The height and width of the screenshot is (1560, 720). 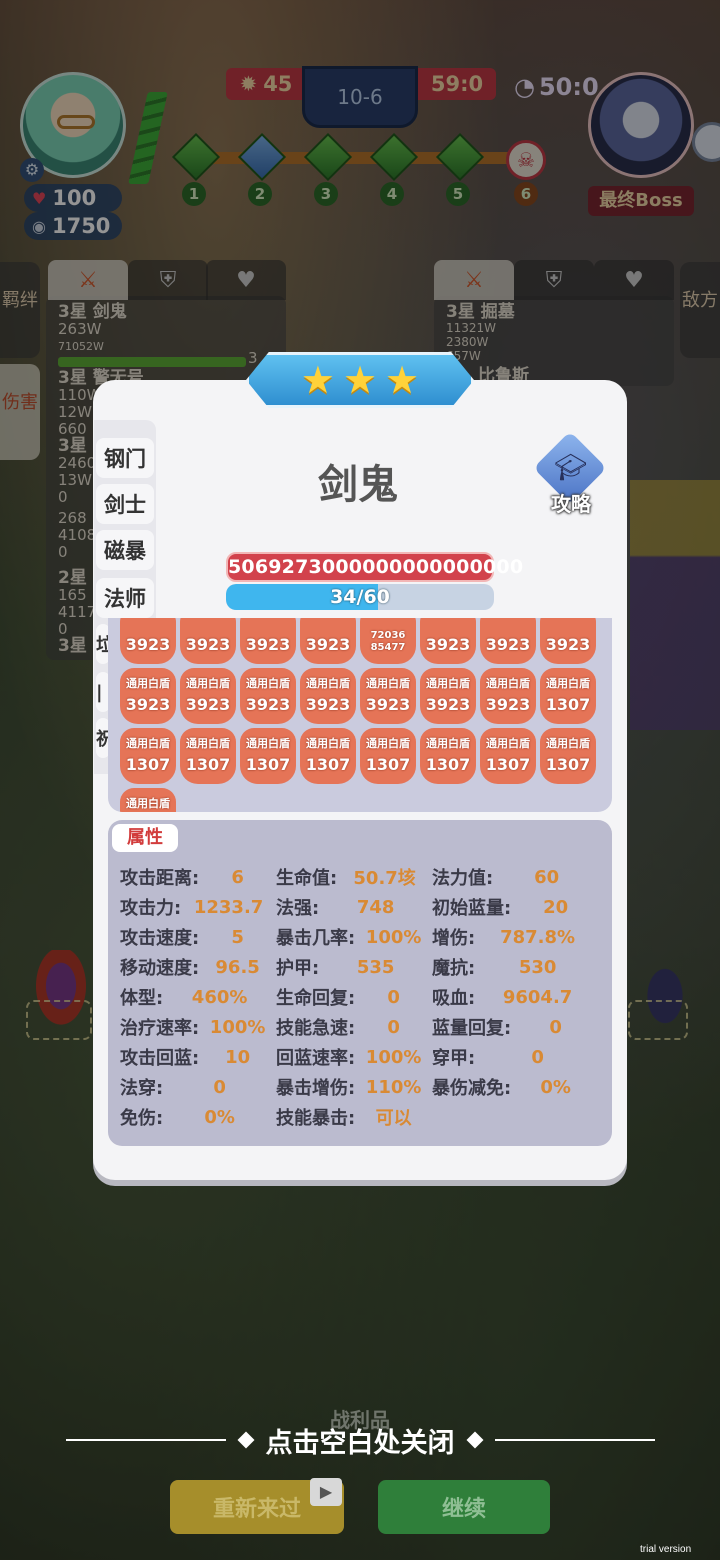 What do you see at coordinates (374, 567) in the screenshot?
I see `damage-total: 5069273000000000000000` at bounding box center [374, 567].